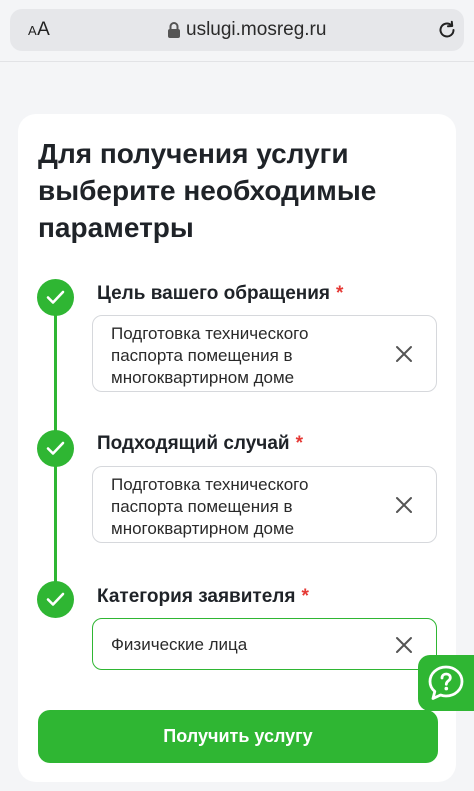  I want to click on field-label-case: Подходящий случай *, so click(200, 443).